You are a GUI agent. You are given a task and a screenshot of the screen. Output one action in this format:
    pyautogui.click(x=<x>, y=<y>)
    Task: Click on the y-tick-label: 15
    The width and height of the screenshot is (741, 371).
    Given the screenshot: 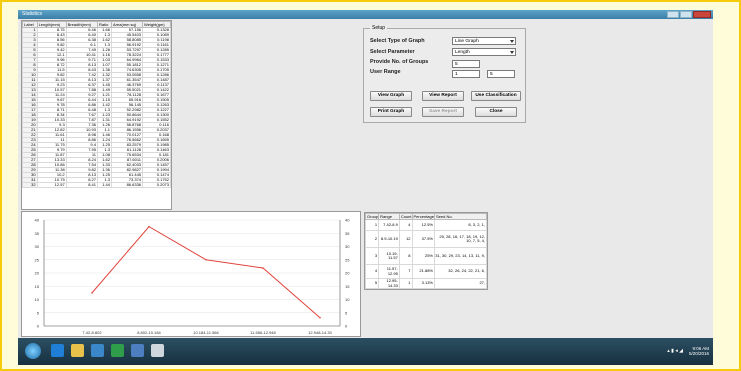 What is the action you would take?
    pyautogui.click(x=37, y=286)
    